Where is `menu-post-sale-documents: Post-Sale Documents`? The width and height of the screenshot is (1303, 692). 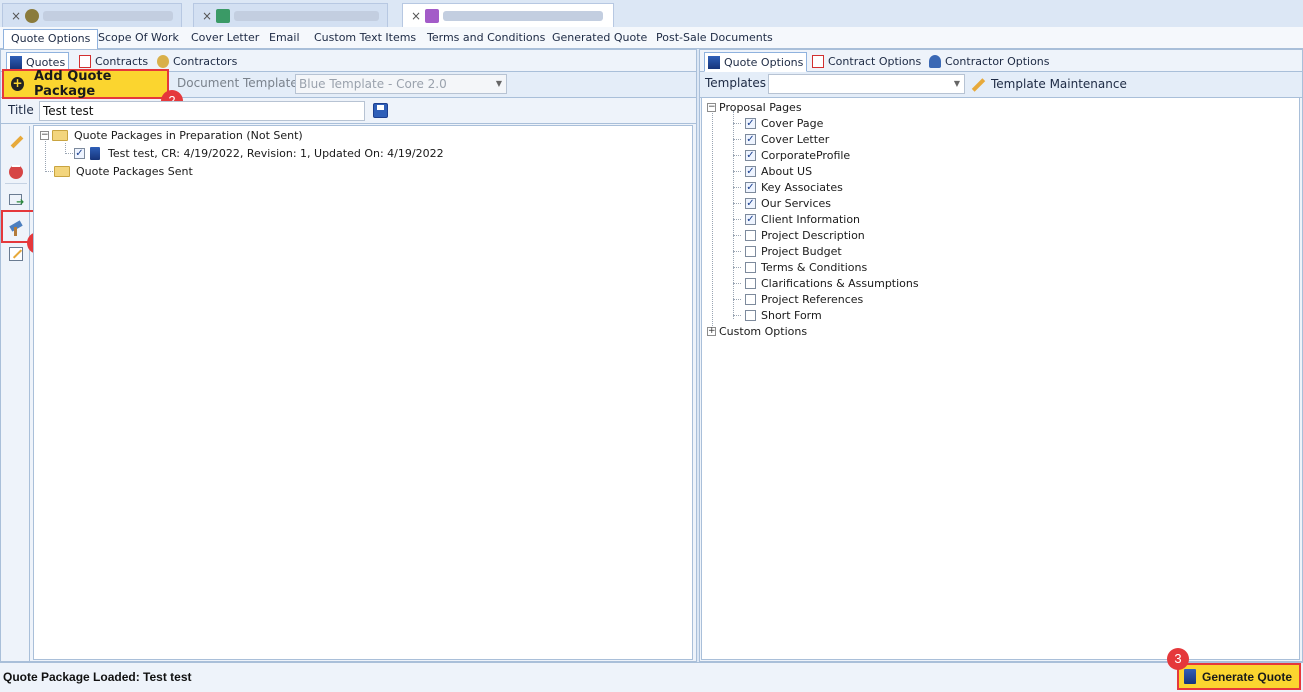
menu-post-sale-documents: Post-Sale Documents is located at coordinates (714, 38).